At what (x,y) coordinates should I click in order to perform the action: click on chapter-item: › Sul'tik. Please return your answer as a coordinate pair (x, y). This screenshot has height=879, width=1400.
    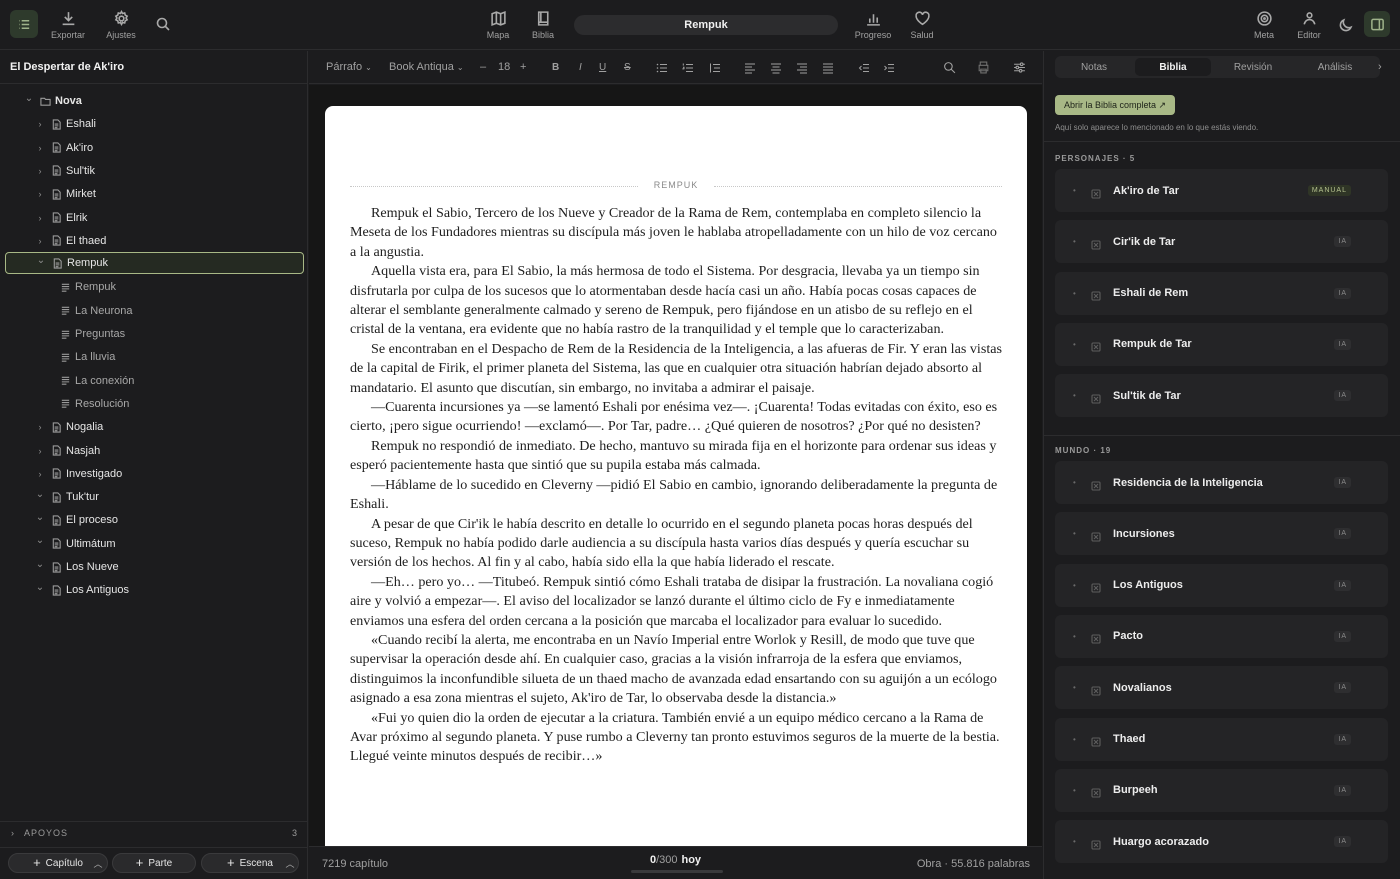
    Looking at the image, I should click on (154, 171).